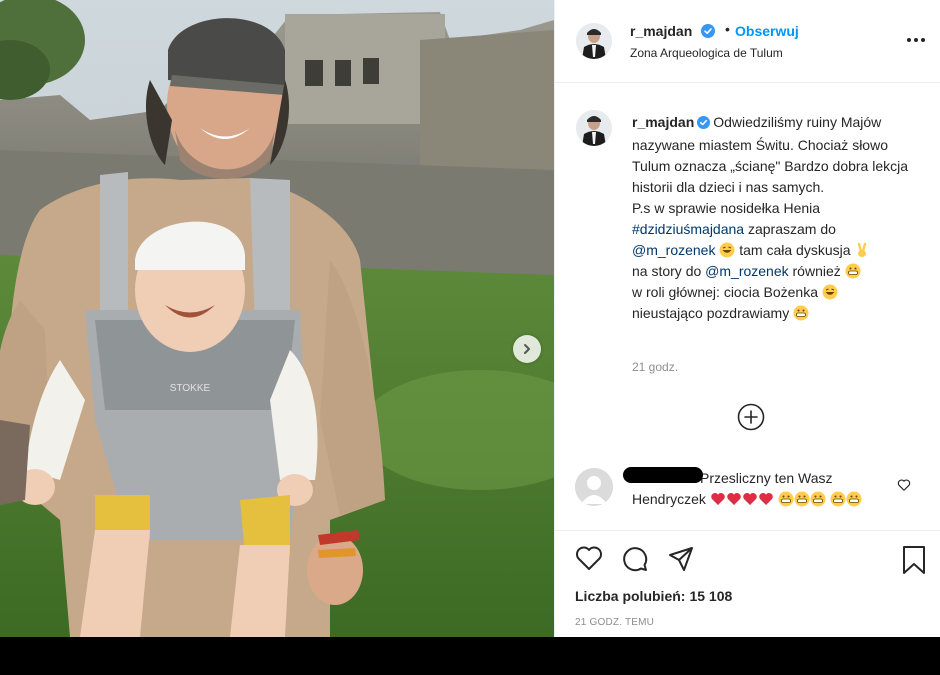 The width and height of the screenshot is (940, 675). What do you see at coordinates (706, 53) in the screenshot?
I see `post-location: Zona Arqueologica de Tulum` at bounding box center [706, 53].